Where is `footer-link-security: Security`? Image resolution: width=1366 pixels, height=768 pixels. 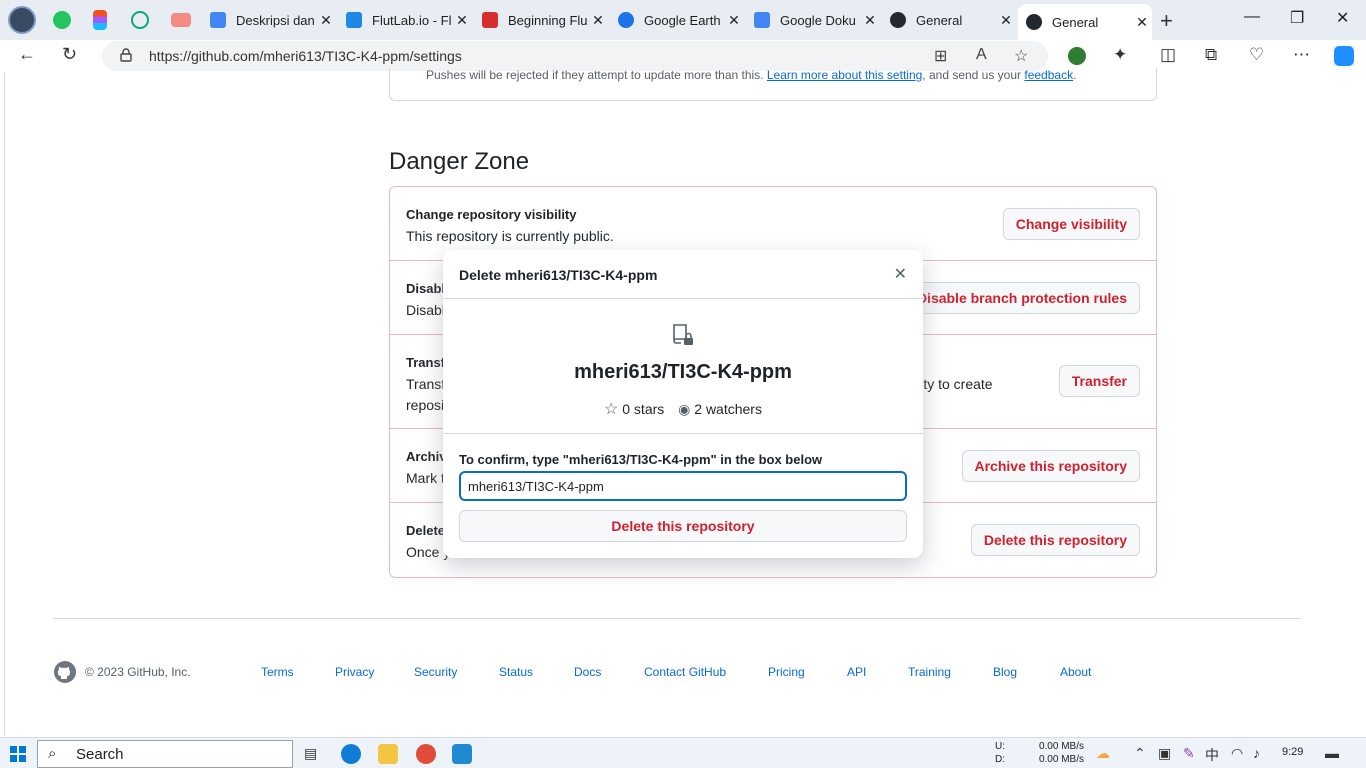
footer-link-security: Security is located at coordinates (435, 672).